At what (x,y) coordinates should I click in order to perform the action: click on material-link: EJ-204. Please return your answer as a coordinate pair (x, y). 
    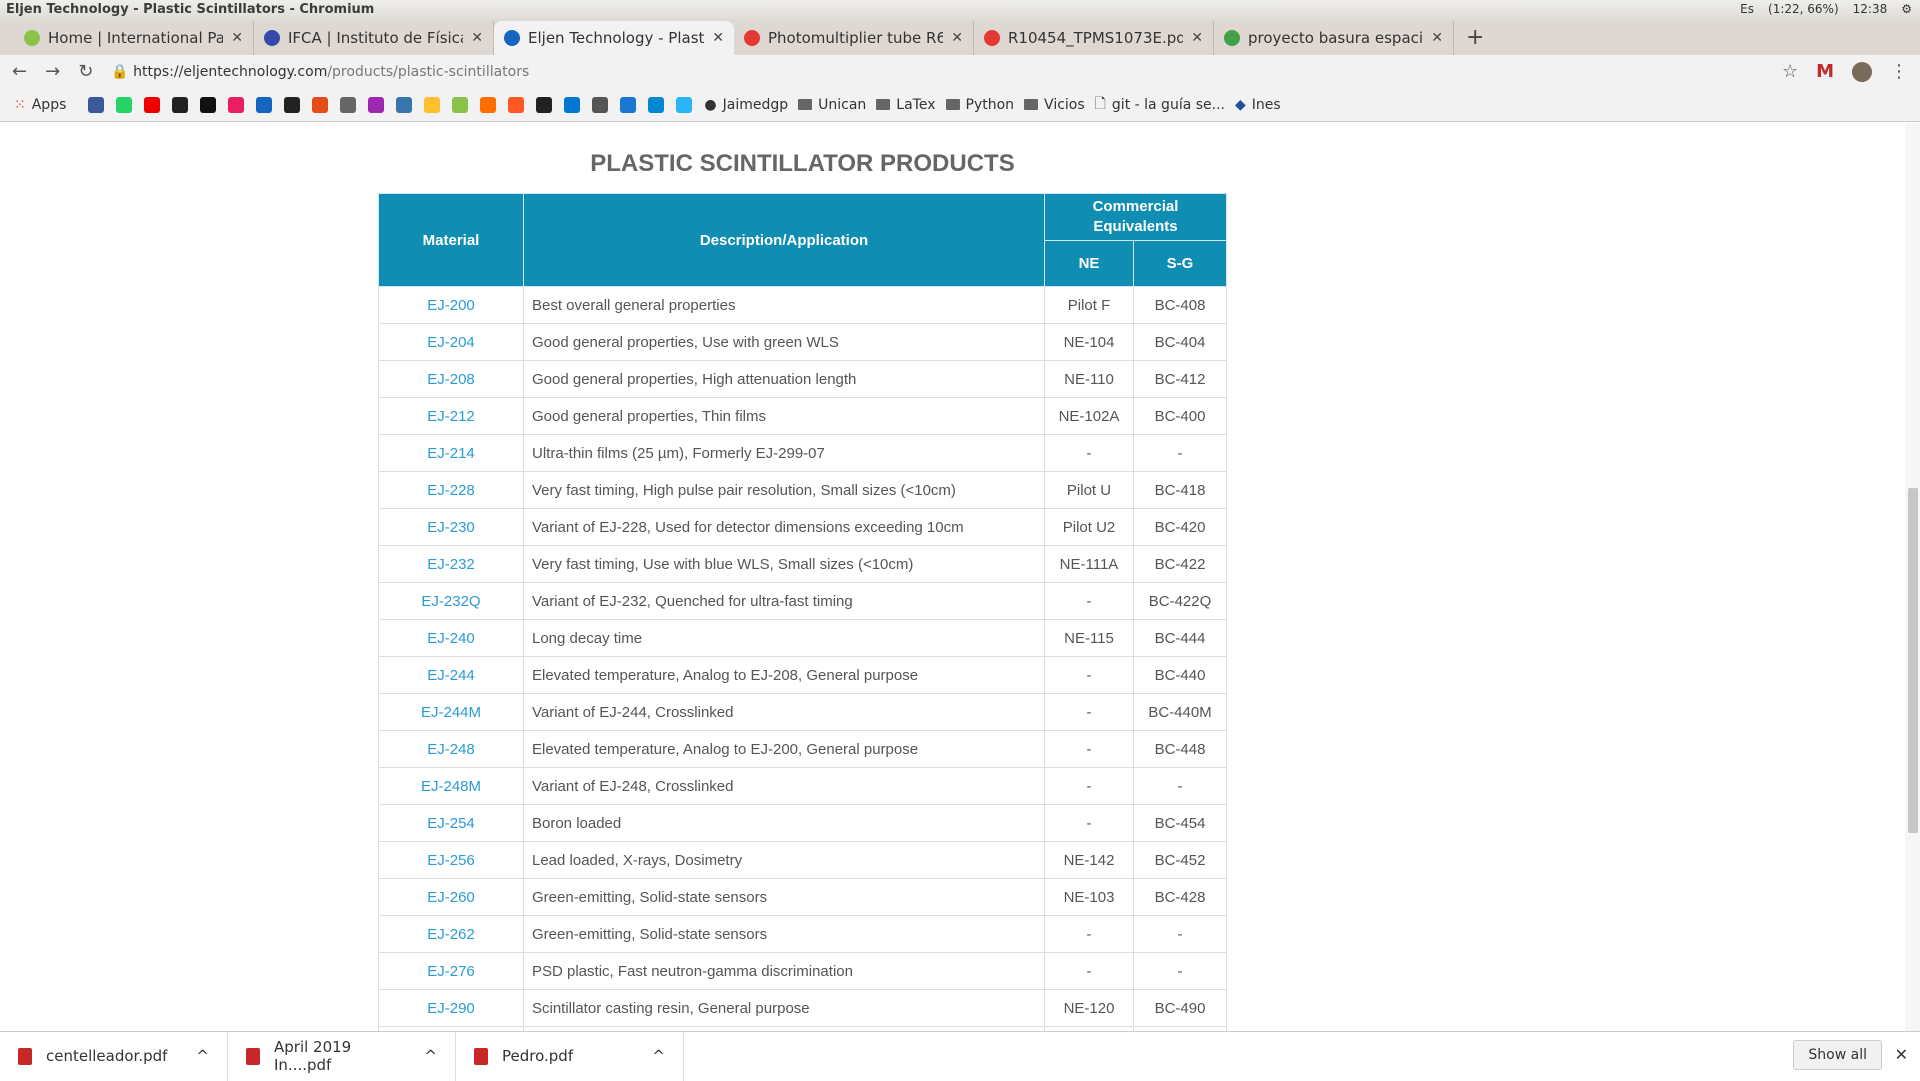
    Looking at the image, I should click on (451, 342).